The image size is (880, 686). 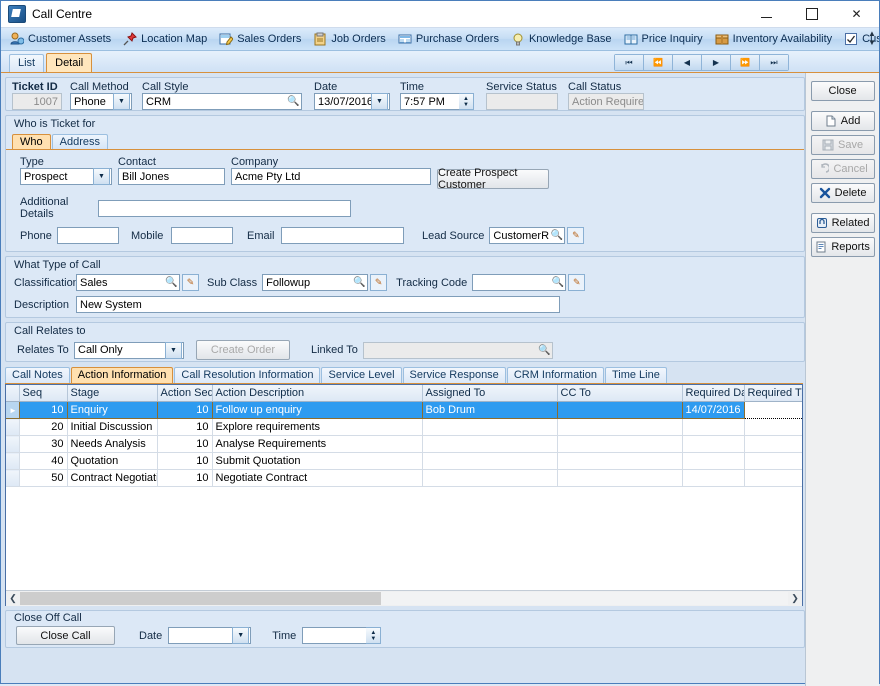 What do you see at coordinates (766, 17) in the screenshot?
I see `minimize-icon` at bounding box center [766, 17].